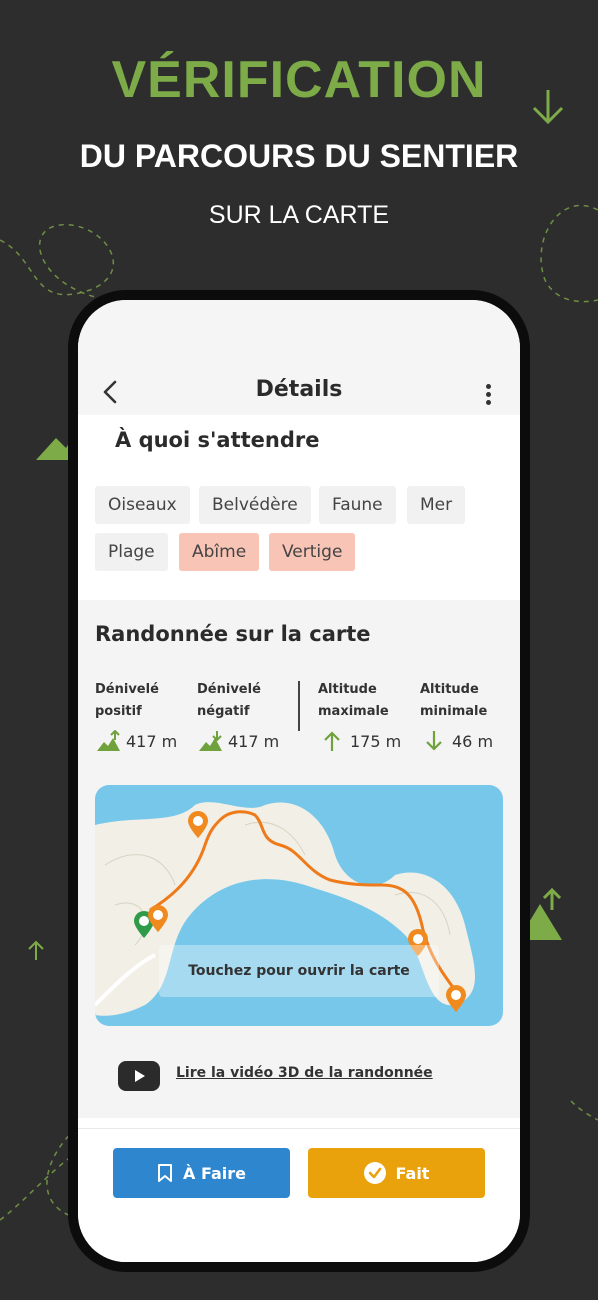 The image size is (598, 1300). What do you see at coordinates (376, 741) in the screenshot?
I see `stat-value: 175 m` at bounding box center [376, 741].